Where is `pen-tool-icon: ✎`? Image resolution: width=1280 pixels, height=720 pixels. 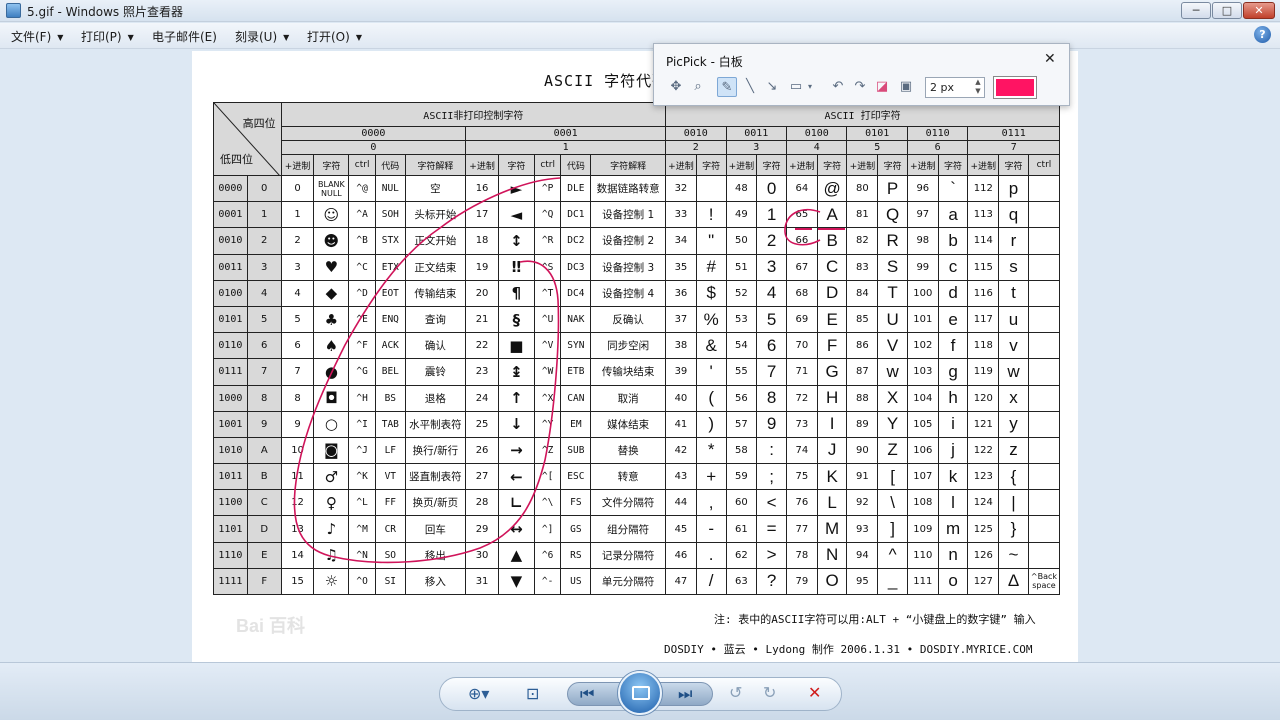 pen-tool-icon: ✎ is located at coordinates (727, 87).